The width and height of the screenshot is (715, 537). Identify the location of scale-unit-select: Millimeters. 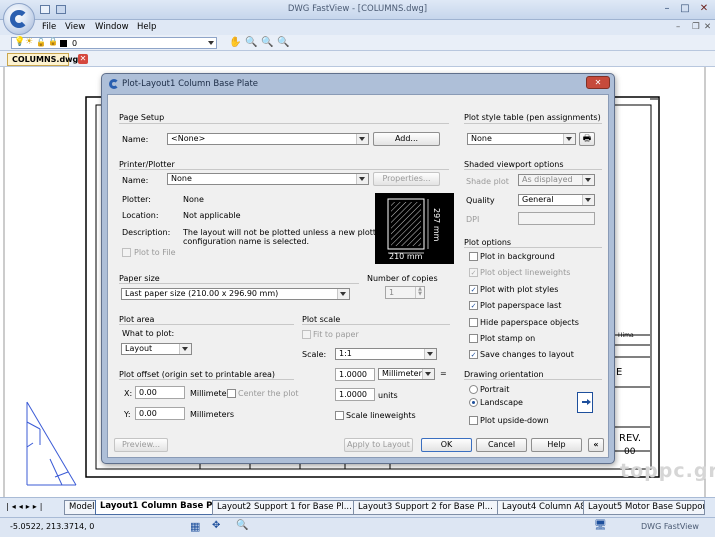
(406, 374).